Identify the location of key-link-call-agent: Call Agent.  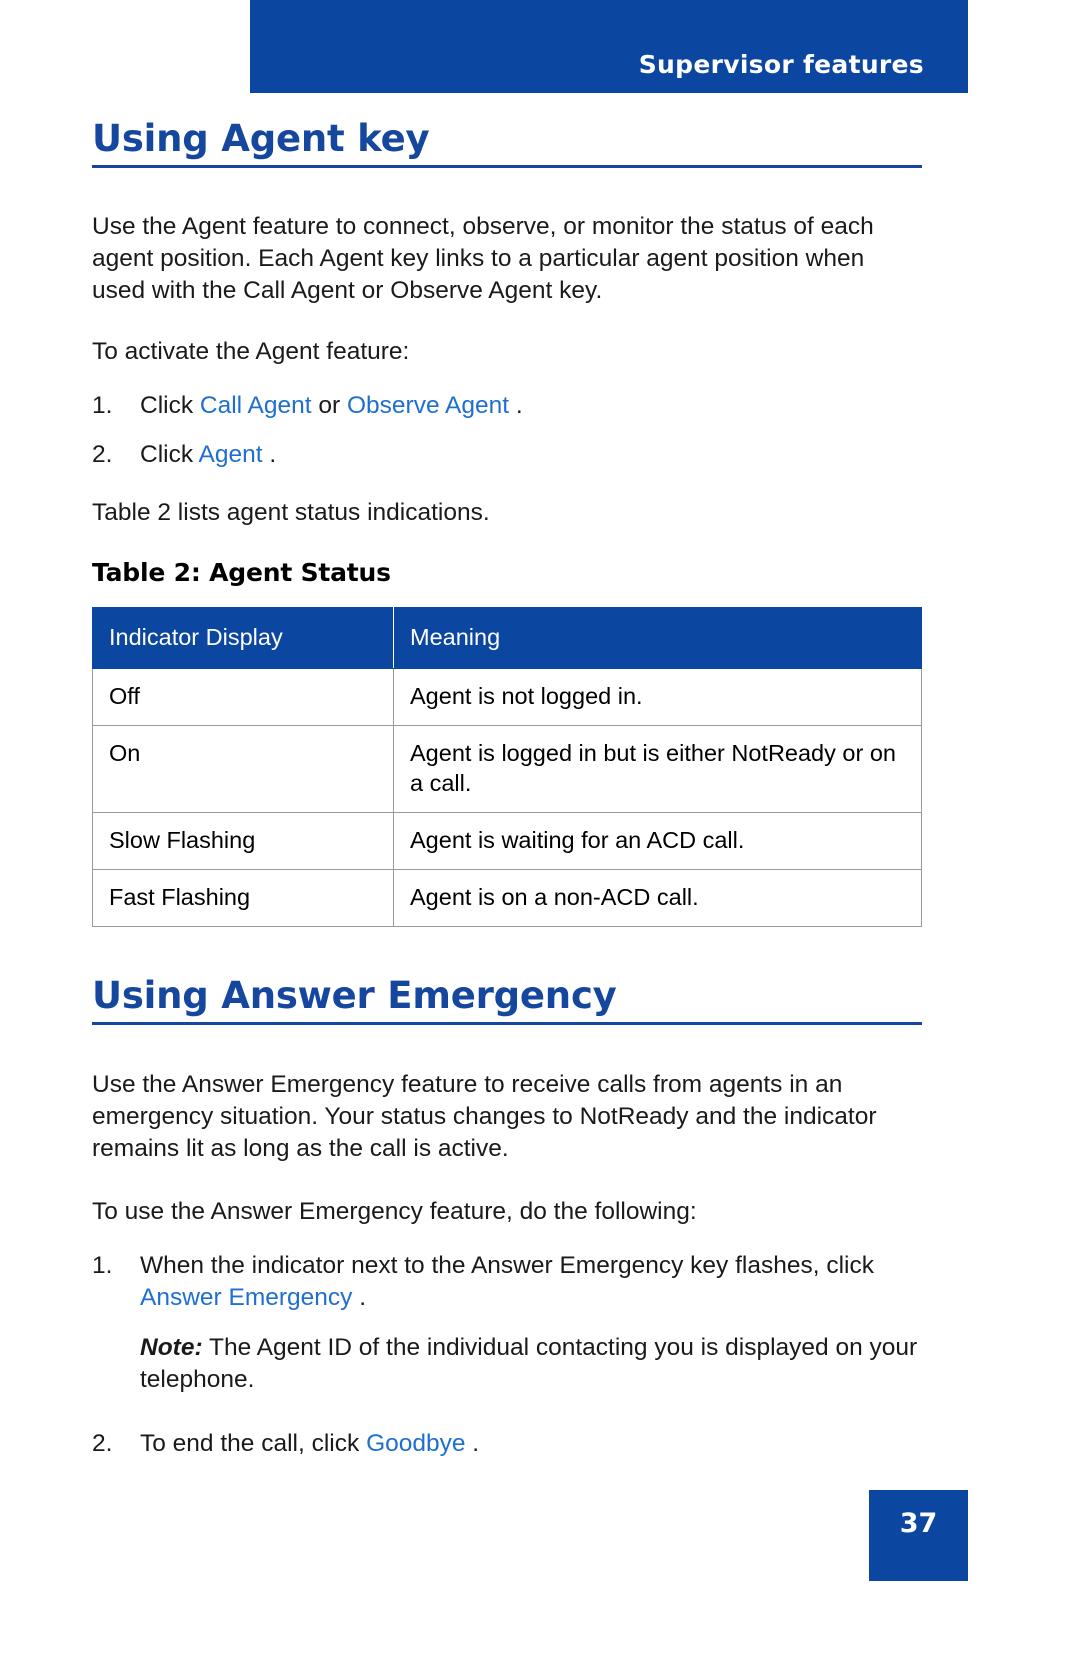
(256, 405).